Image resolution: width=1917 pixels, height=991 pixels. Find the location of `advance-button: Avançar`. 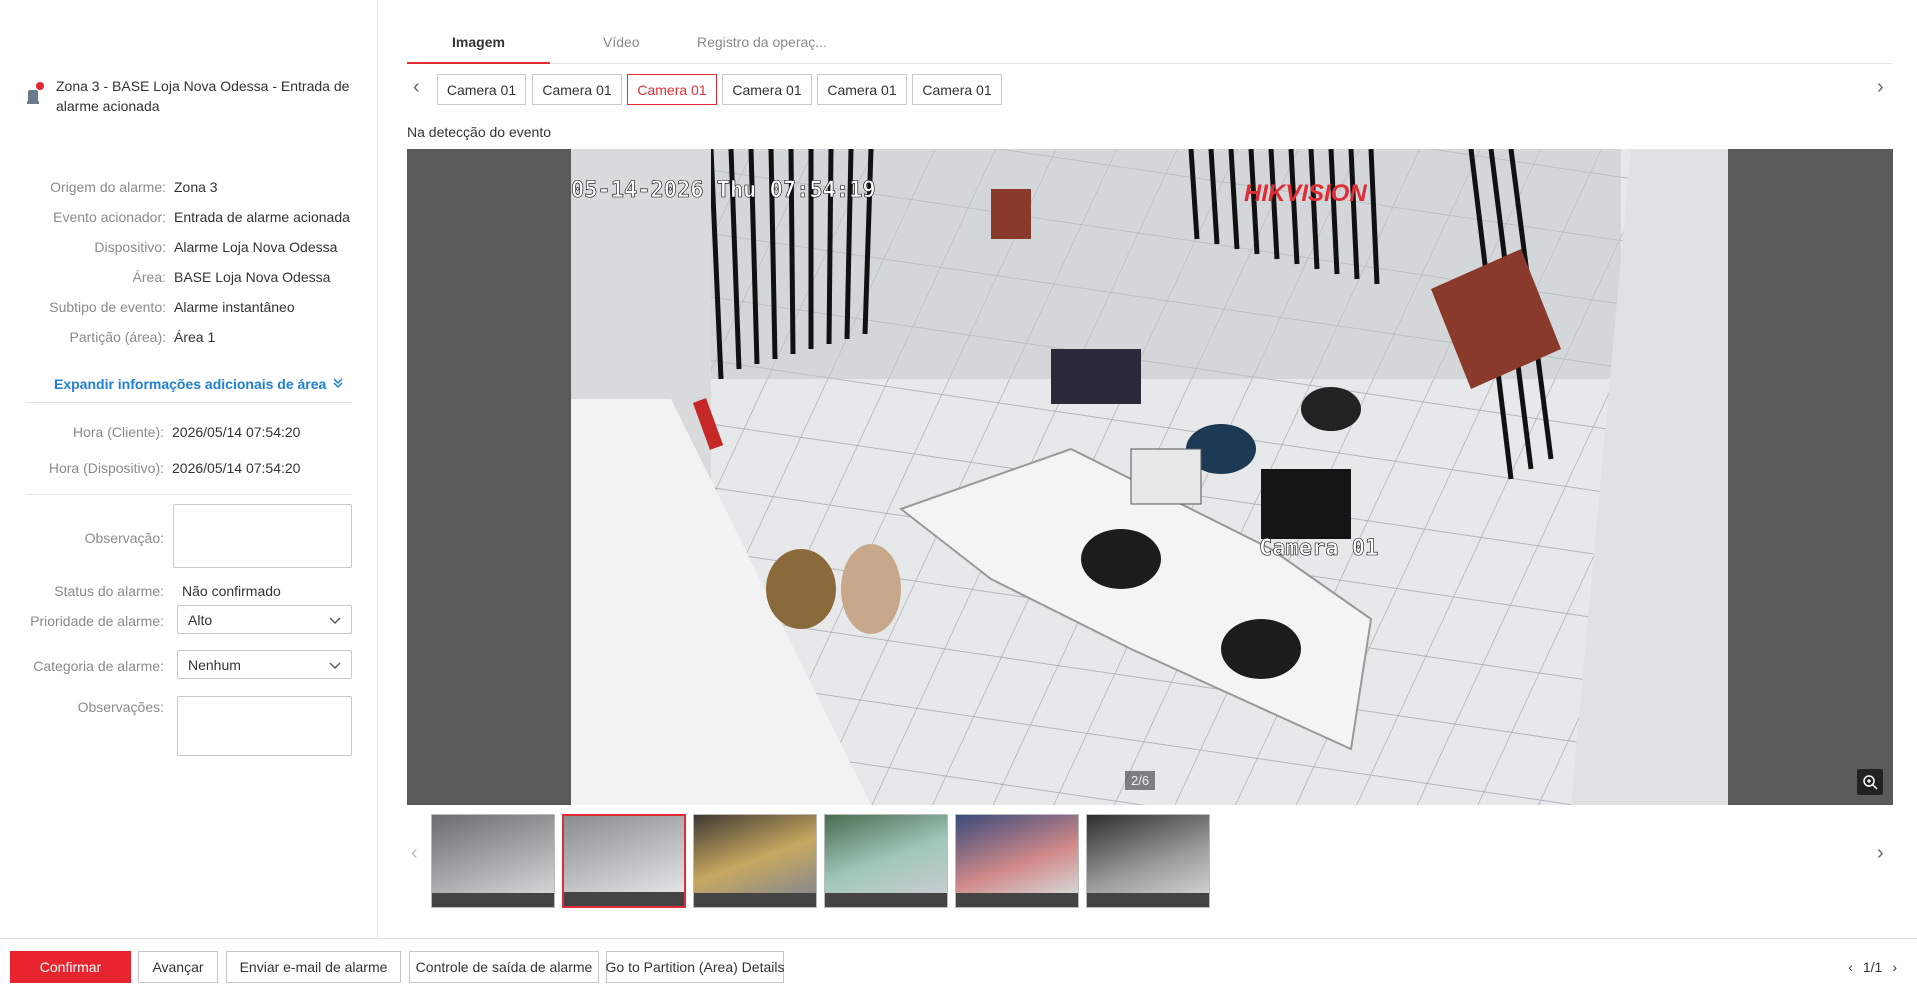

advance-button: Avançar is located at coordinates (178, 967).